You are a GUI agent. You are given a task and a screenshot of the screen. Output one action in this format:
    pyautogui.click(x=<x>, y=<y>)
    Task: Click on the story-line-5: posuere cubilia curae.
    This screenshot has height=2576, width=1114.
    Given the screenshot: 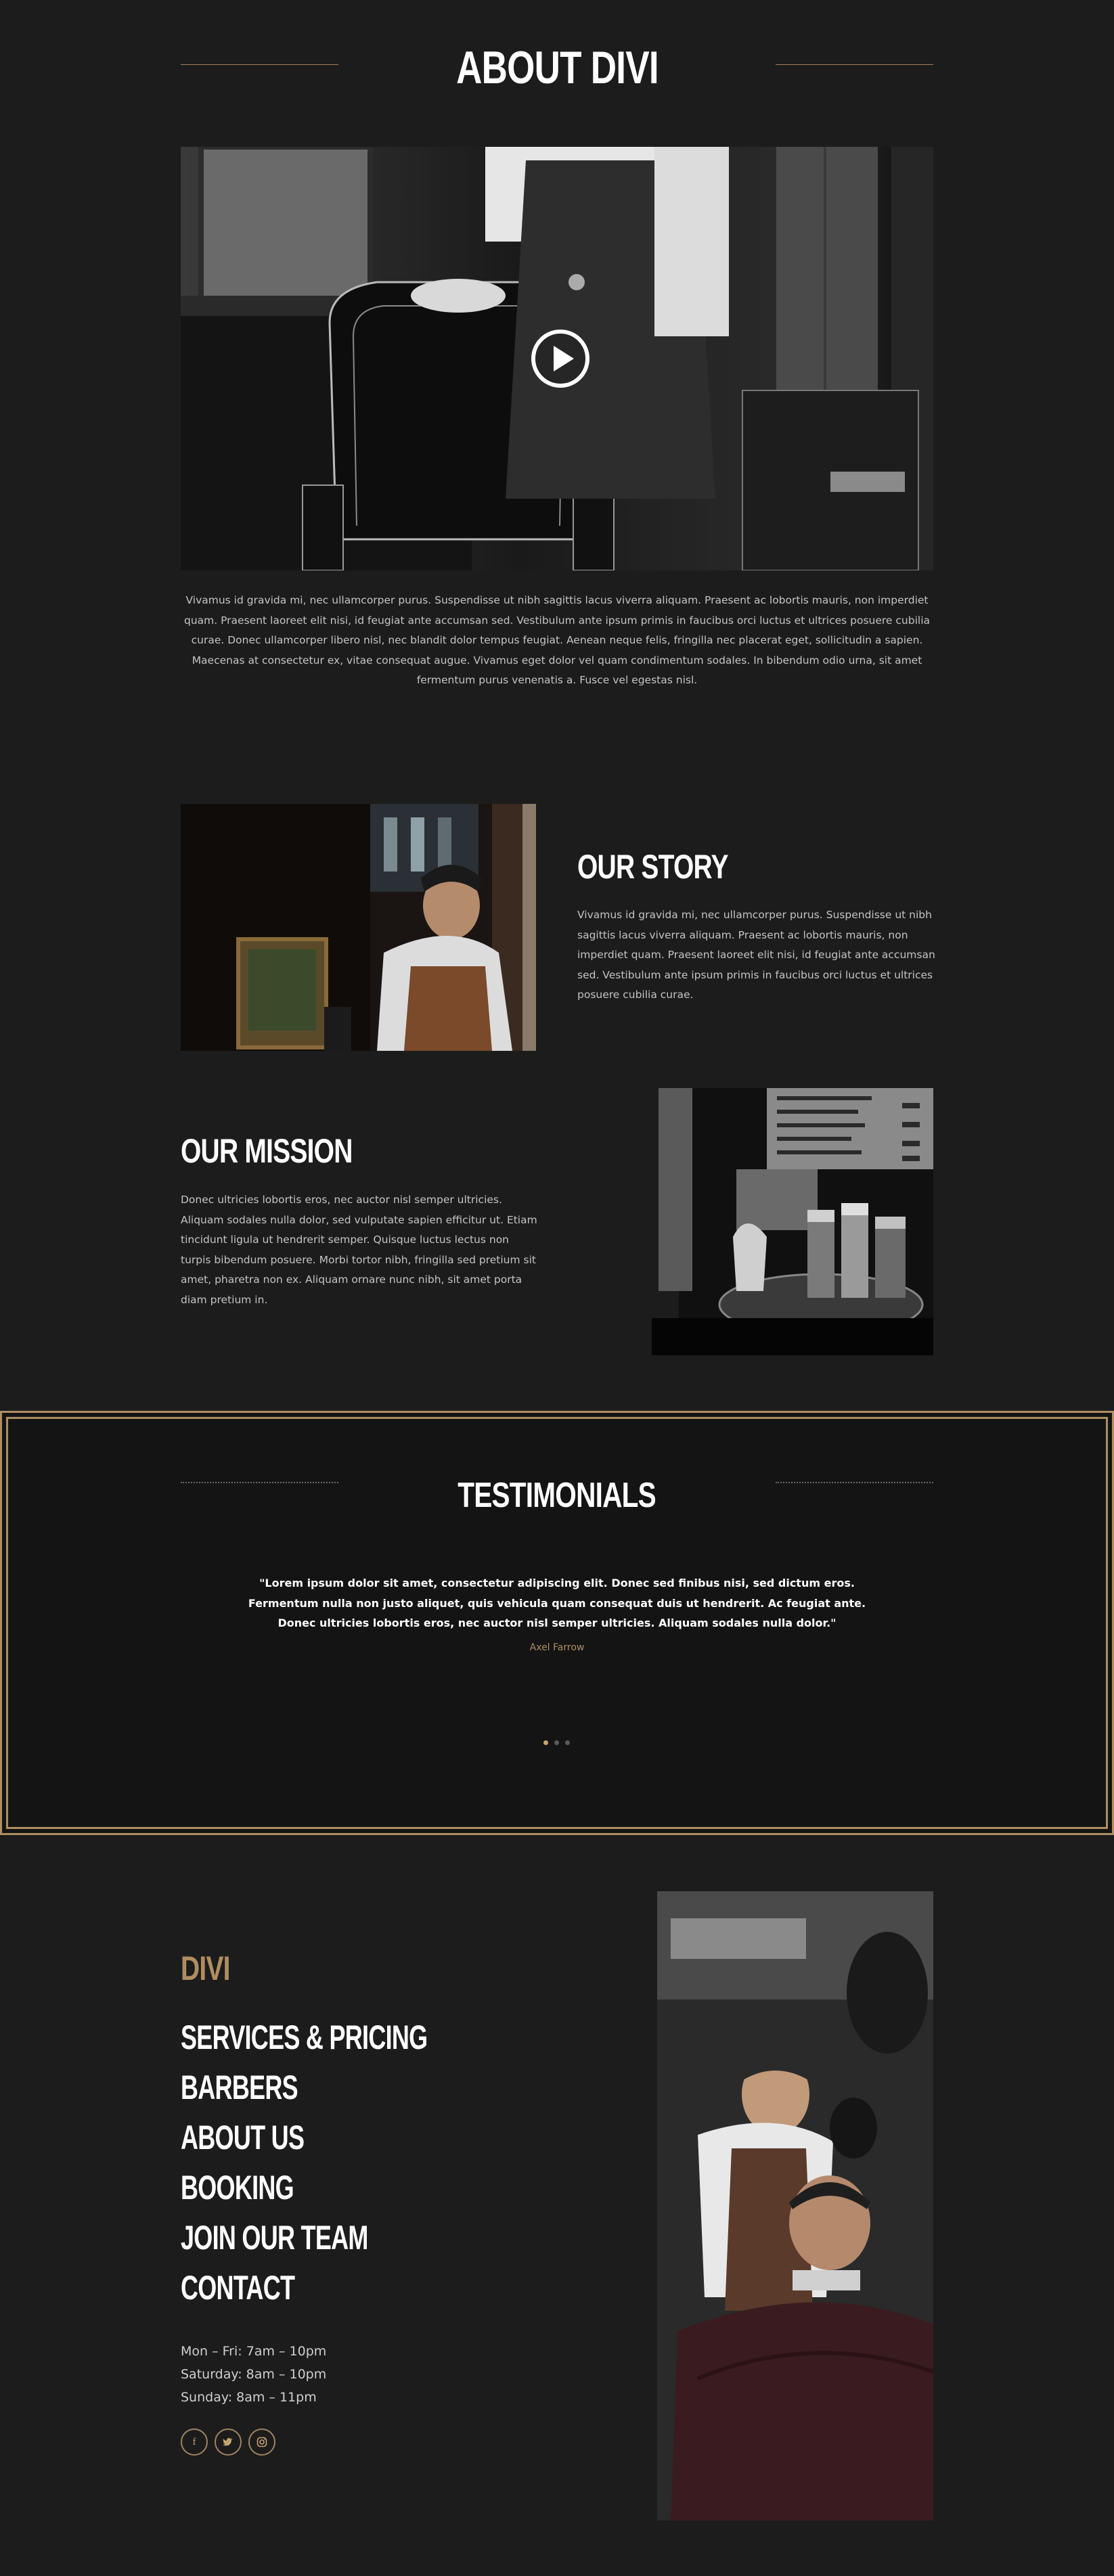 What is the action you would take?
    pyautogui.click(x=636, y=995)
    